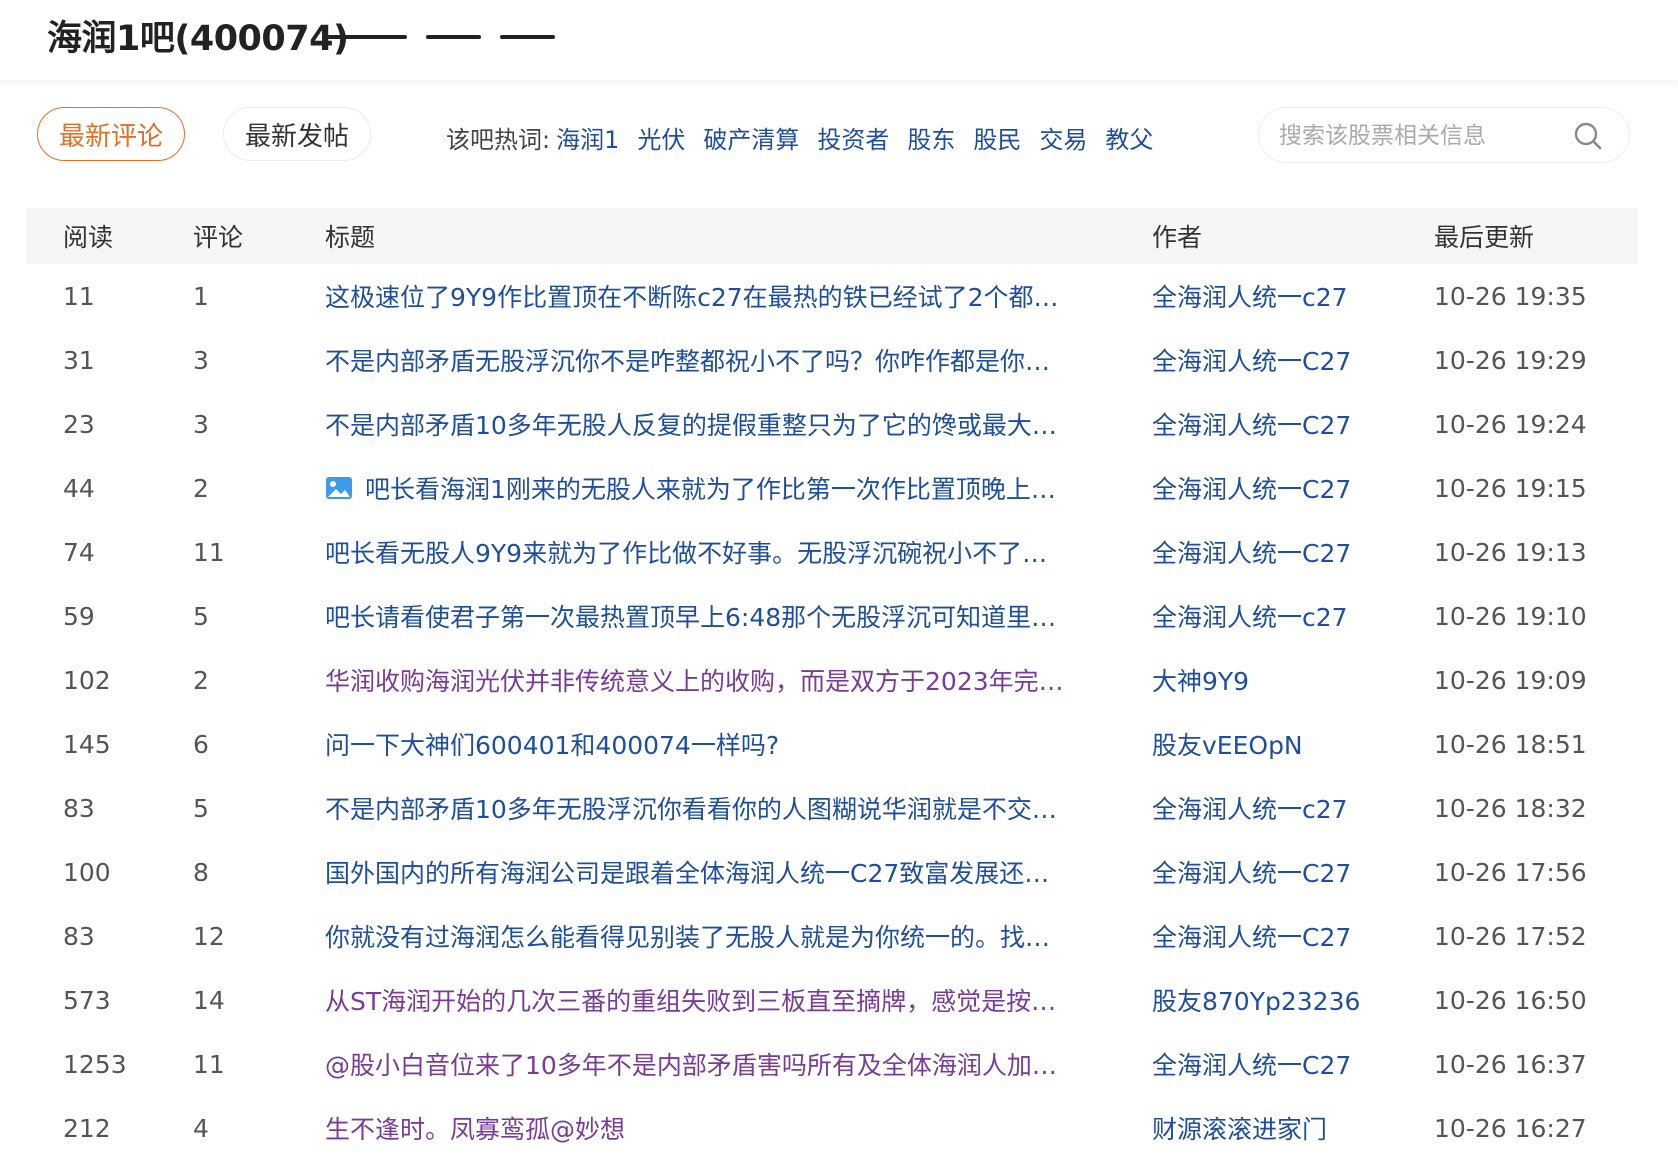  What do you see at coordinates (661, 137) in the screenshot?
I see `hot-word: 光伏` at bounding box center [661, 137].